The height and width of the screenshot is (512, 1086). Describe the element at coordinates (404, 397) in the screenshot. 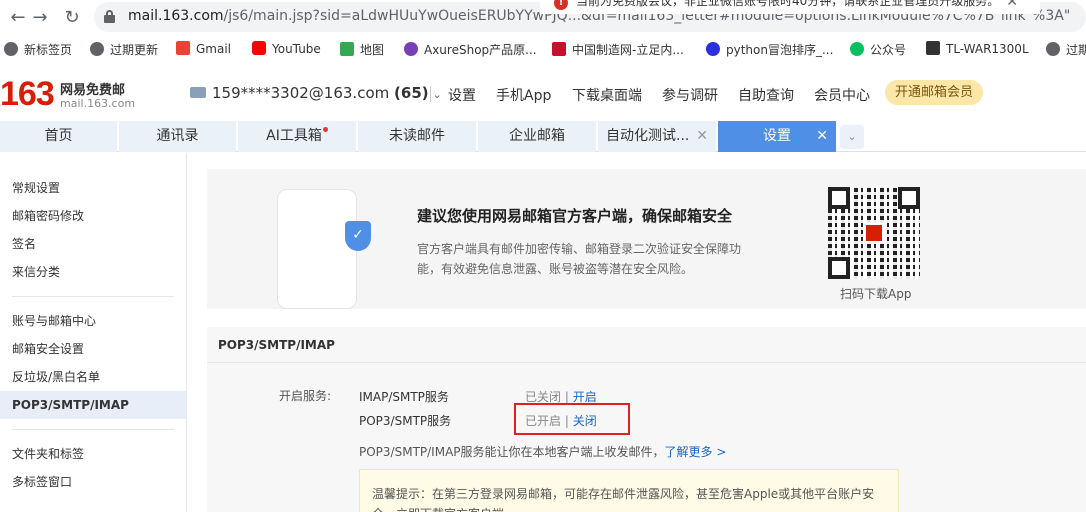

I see `imap-service-name: IMAP/SMTP服务` at that location.